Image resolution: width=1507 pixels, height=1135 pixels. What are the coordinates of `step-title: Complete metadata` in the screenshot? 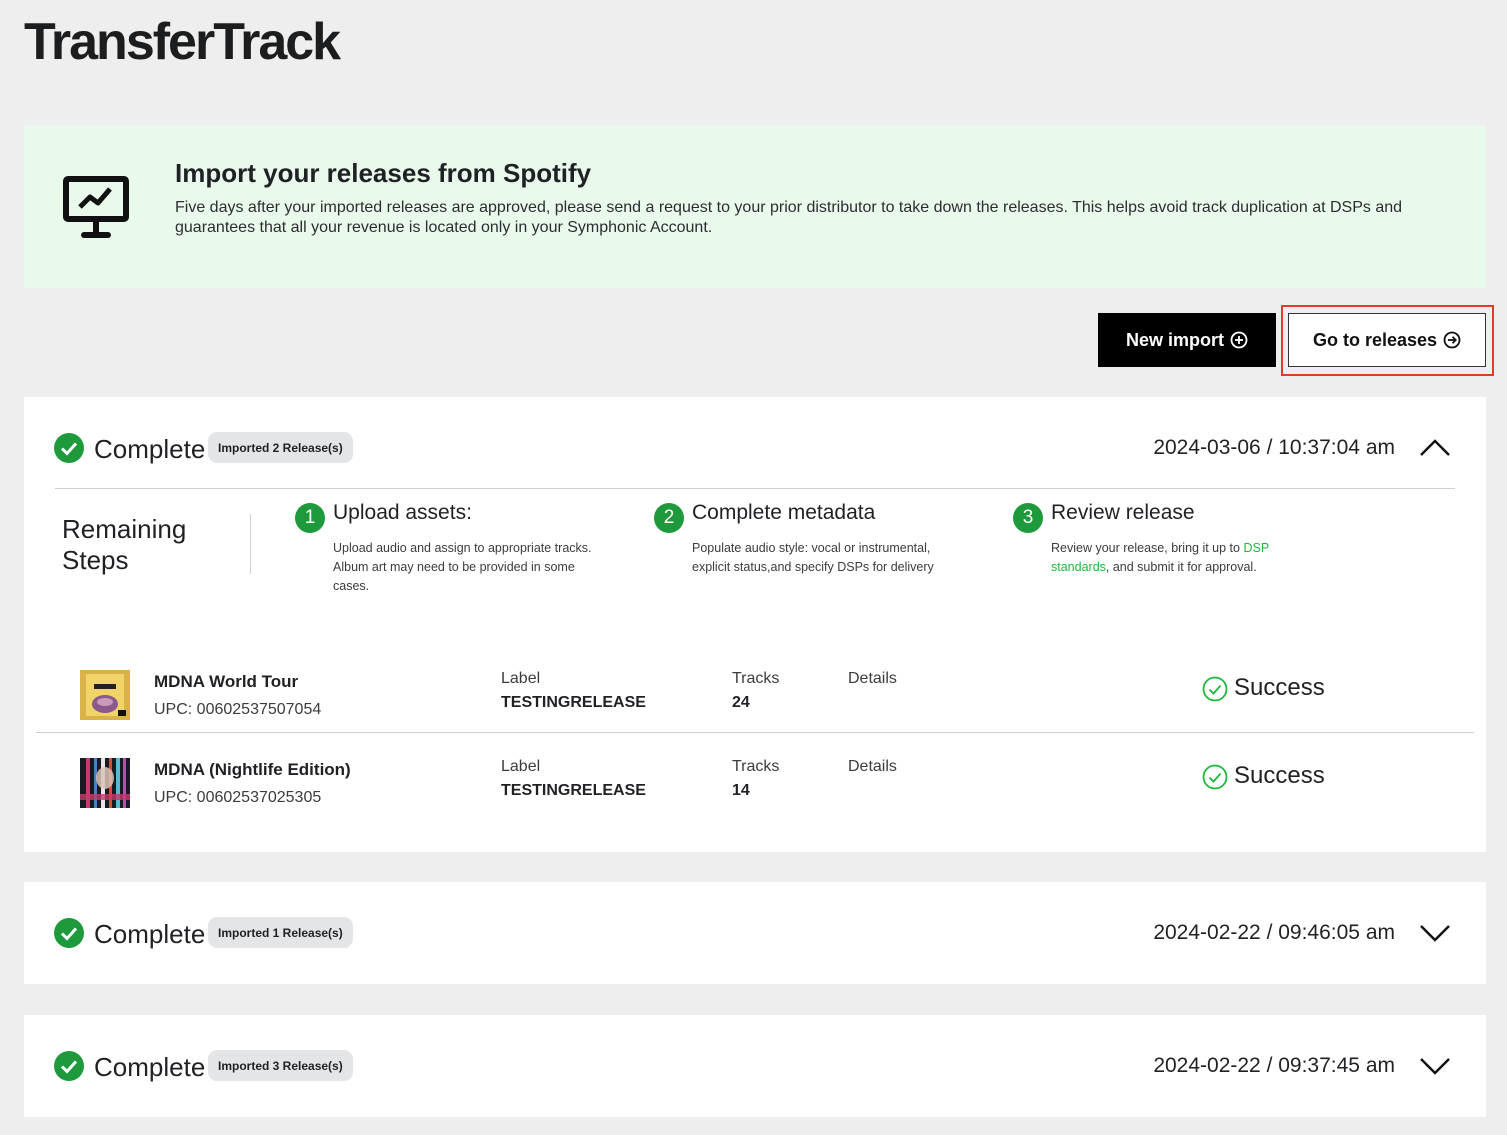 It's located at (784, 512).